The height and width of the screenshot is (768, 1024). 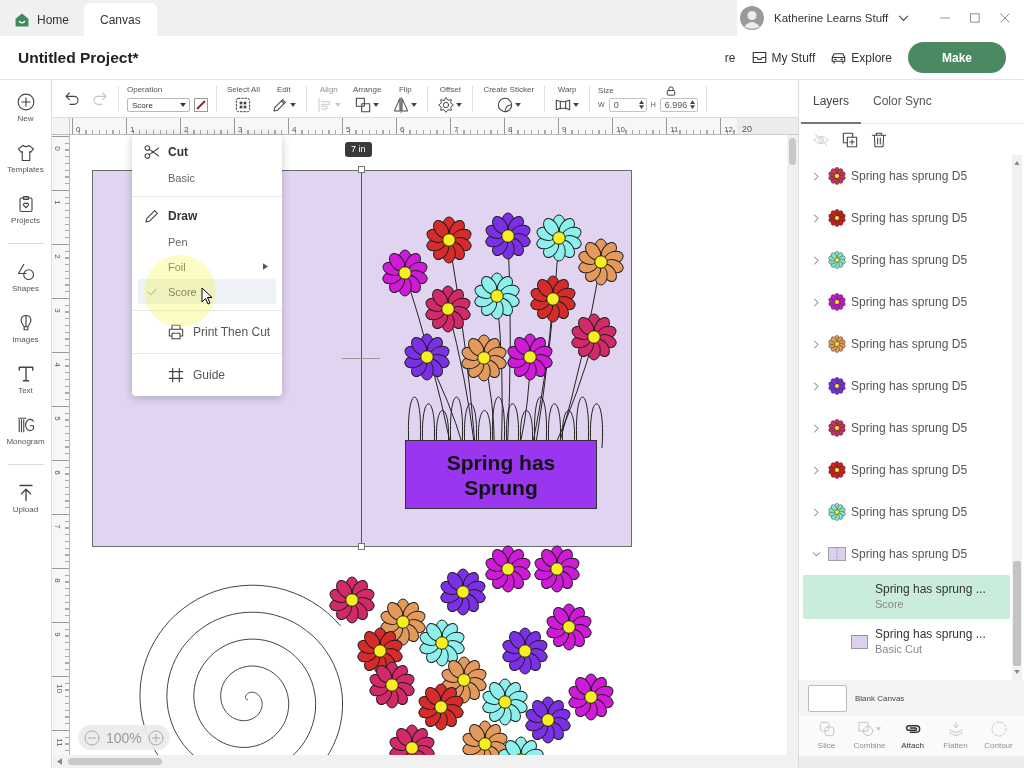 I want to click on sidebar-item: Shapes, so click(x=25, y=277).